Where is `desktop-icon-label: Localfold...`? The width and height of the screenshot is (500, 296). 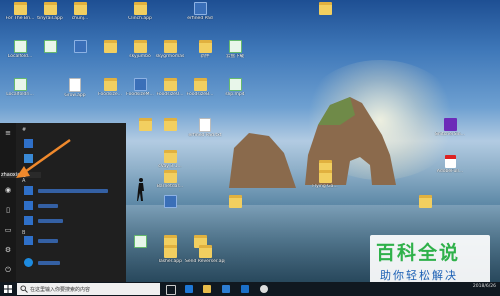
desktop-icon-label: Localfold... is located at coordinates (20, 56).